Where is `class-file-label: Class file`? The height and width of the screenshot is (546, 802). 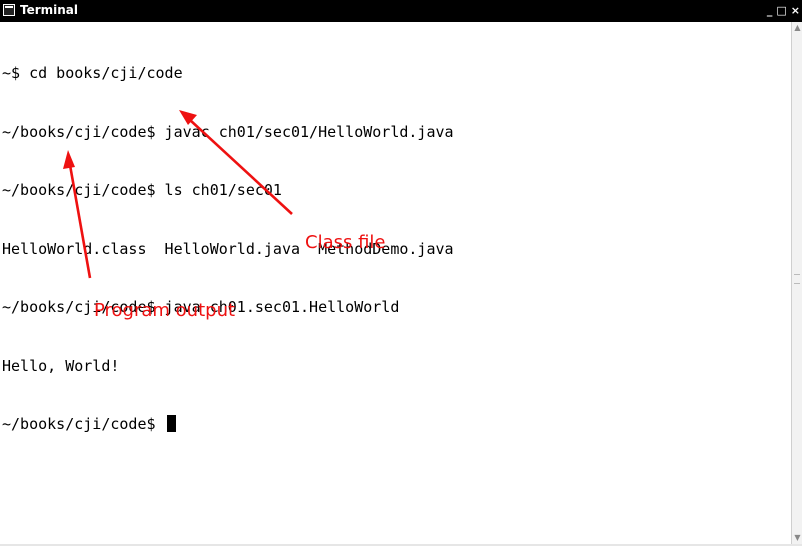 class-file-label: Class file is located at coordinates (345, 242).